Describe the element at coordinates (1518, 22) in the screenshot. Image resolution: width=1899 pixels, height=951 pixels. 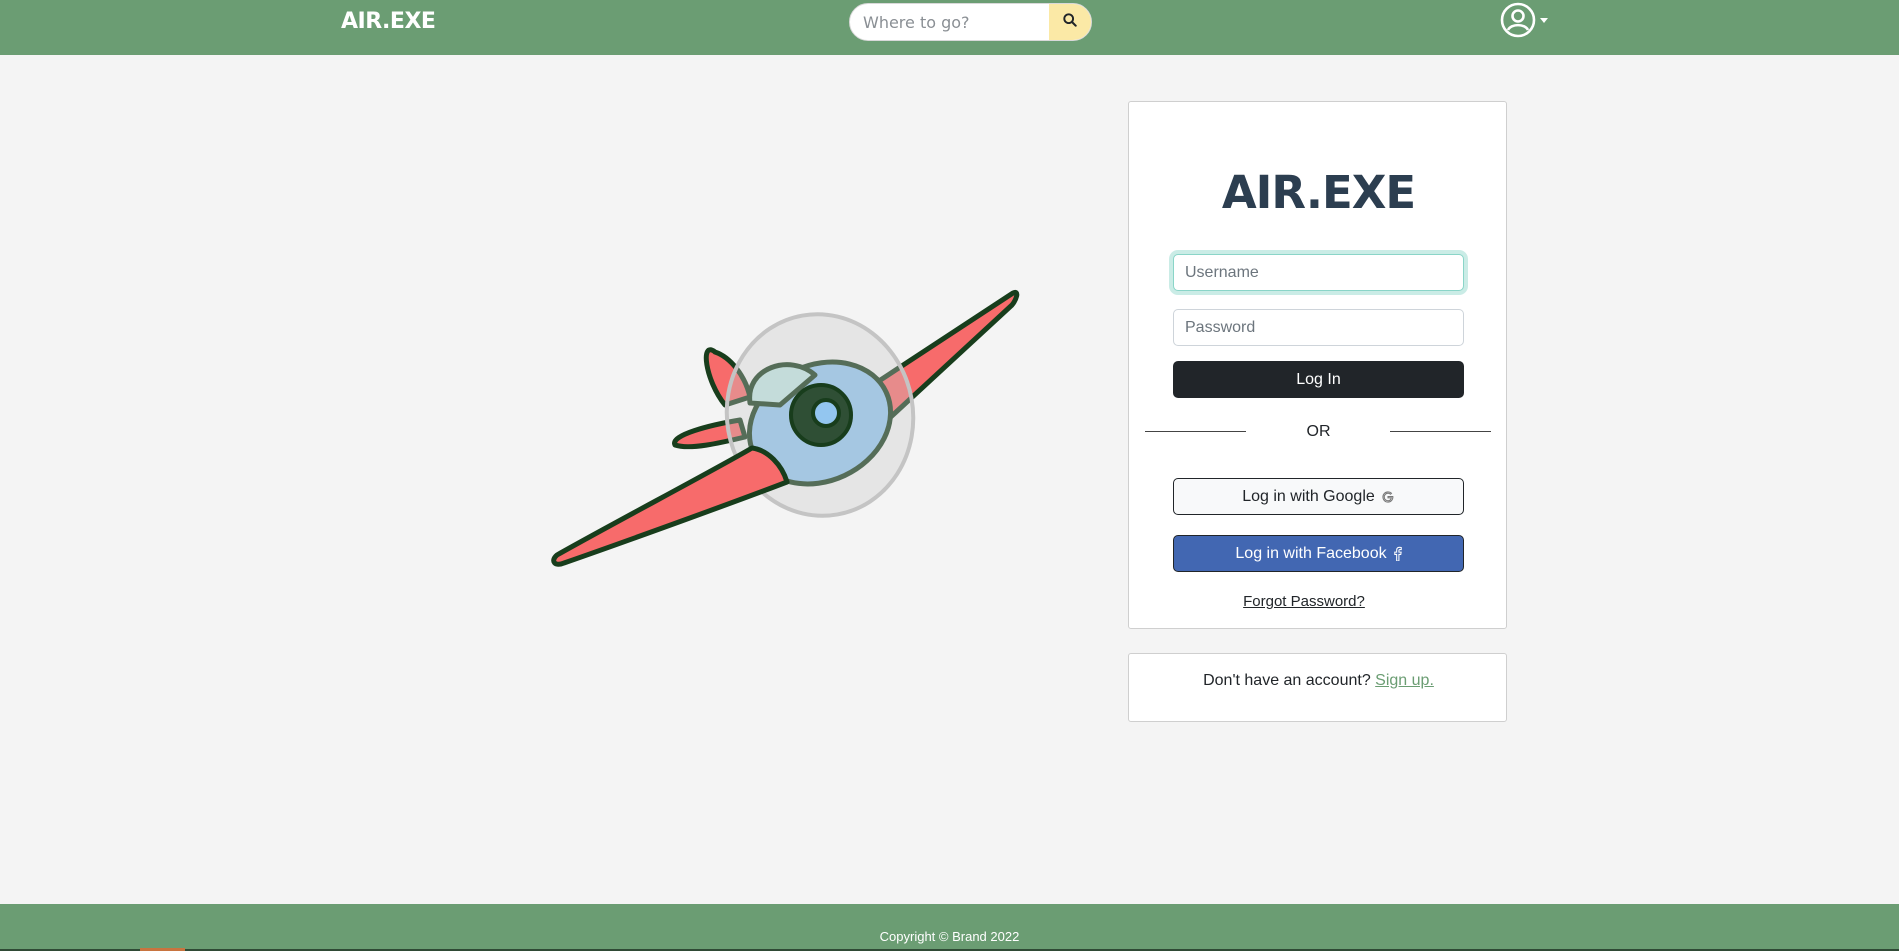
I see `user-circle-icon` at that location.